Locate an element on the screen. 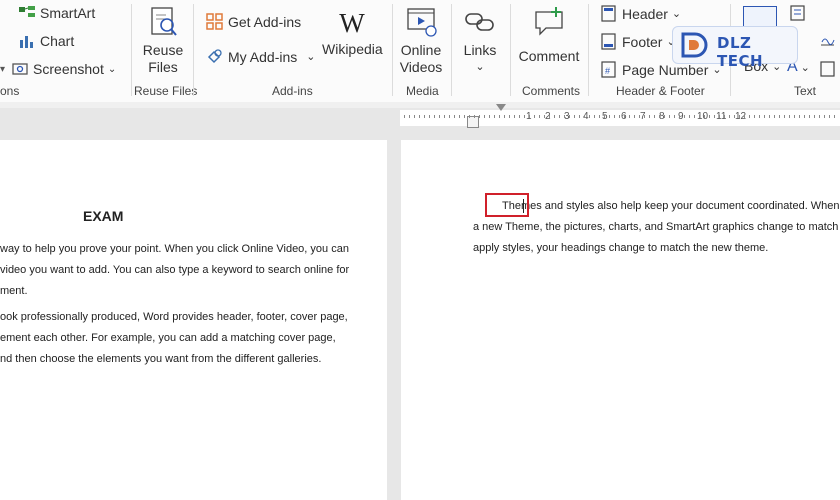 This screenshot has width=840, height=500. footer-button: Footer ⌄ is located at coordinates (638, 41).